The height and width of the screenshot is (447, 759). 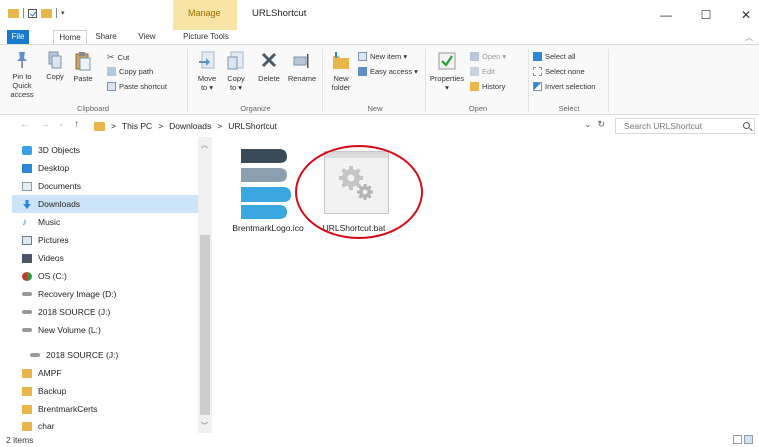 What do you see at coordinates (447, 61) in the screenshot?
I see `properties-icon` at bounding box center [447, 61].